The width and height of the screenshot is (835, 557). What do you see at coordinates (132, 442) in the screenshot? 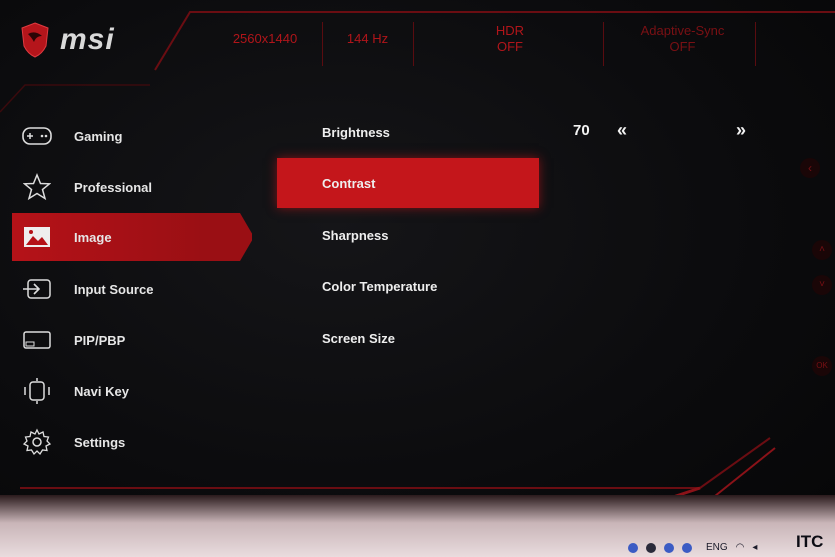
I see `sidebar-item-settings: Settings` at bounding box center [132, 442].